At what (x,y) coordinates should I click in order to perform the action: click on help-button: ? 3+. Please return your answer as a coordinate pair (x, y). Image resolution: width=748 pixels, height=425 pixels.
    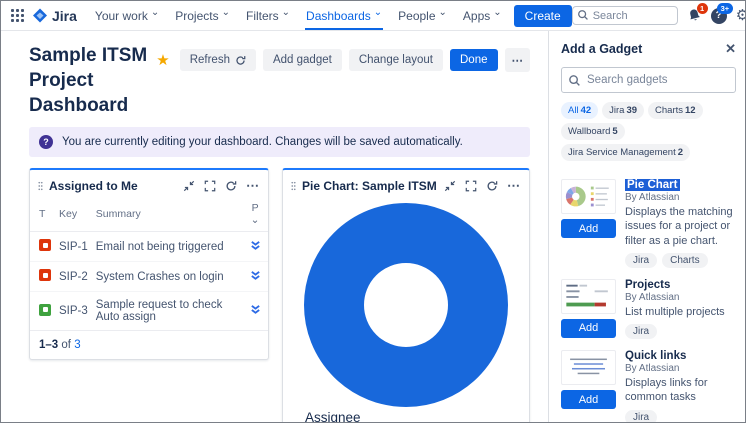
    Looking at the image, I should click on (721, 13).